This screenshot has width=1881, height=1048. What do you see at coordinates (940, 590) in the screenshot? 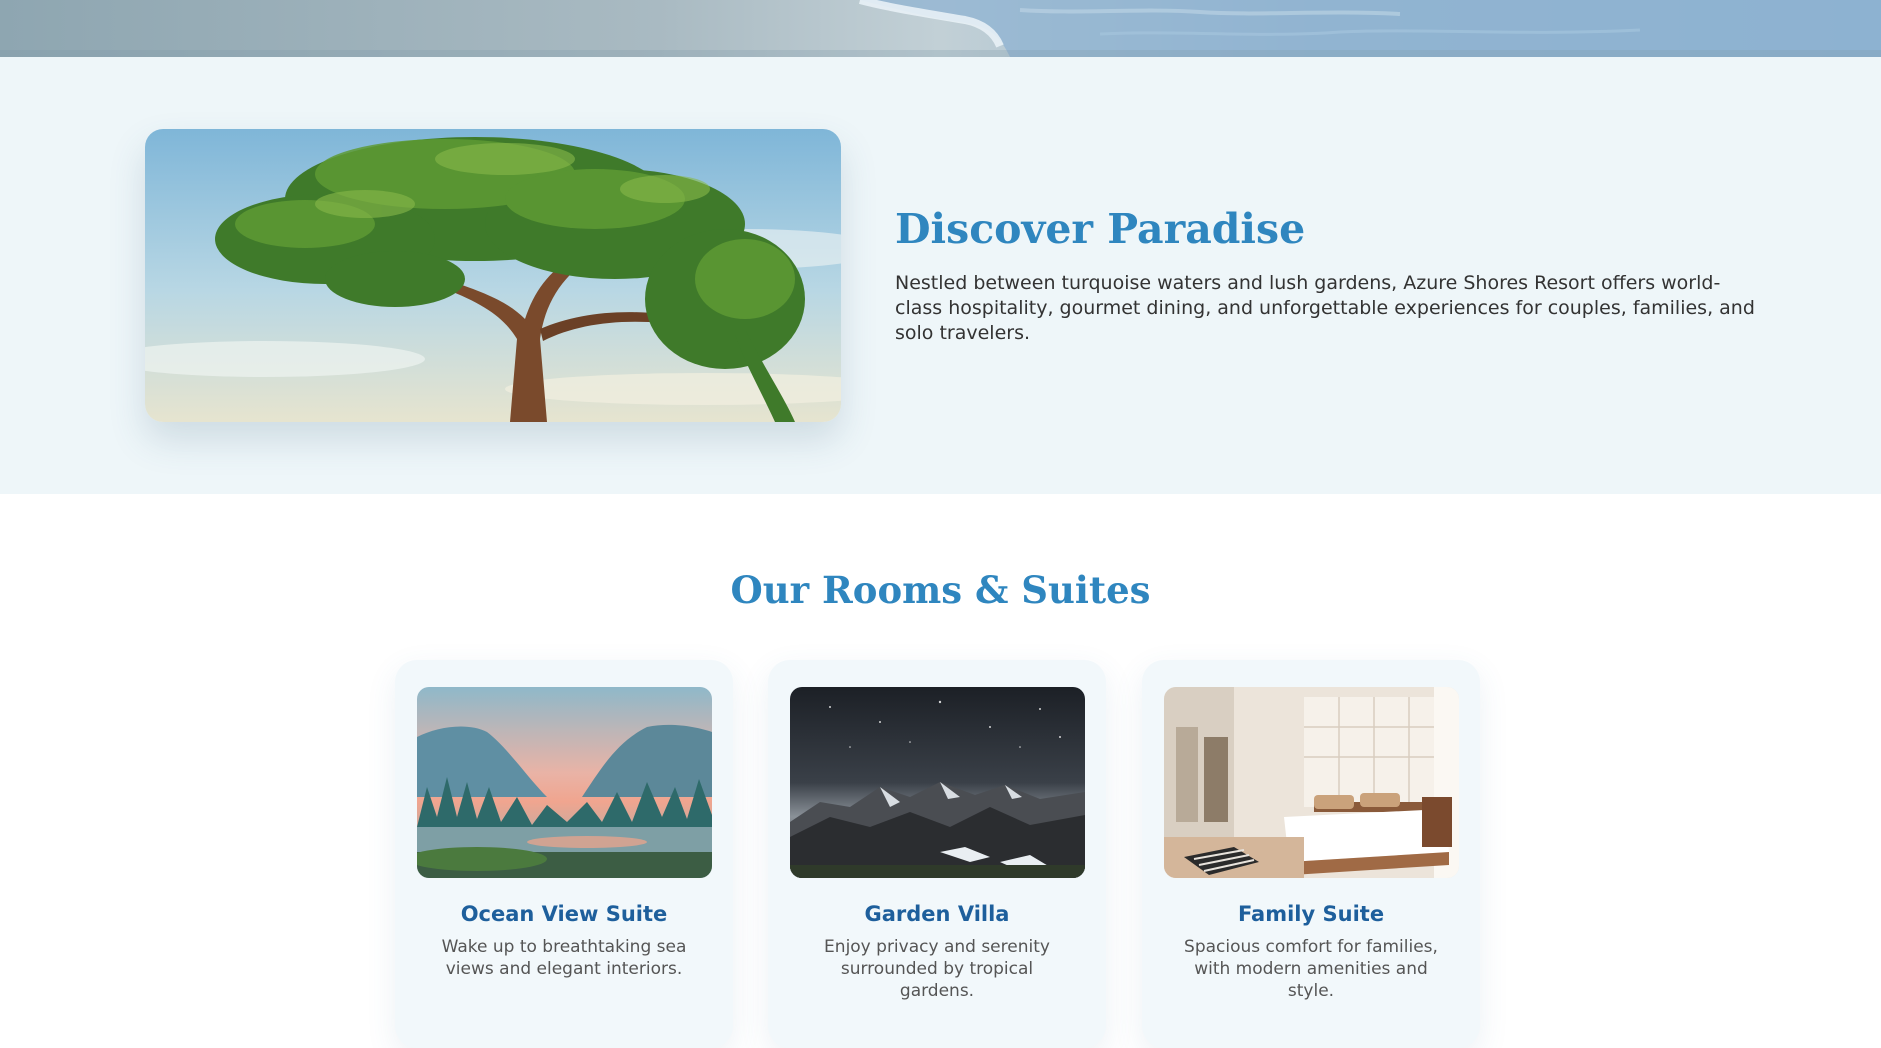
I see `rooms-section-title: Our Rooms & Suites` at bounding box center [940, 590].